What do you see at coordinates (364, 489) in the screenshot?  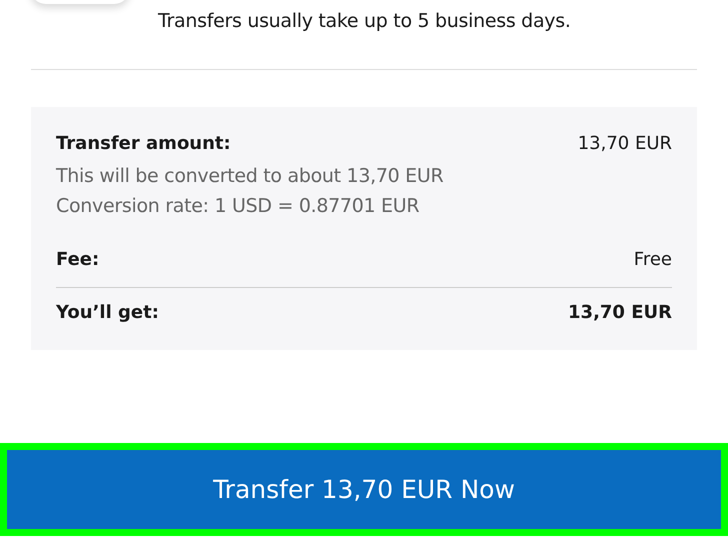 I see `transfer-button: Transfer 13,70 EUR Now` at bounding box center [364, 489].